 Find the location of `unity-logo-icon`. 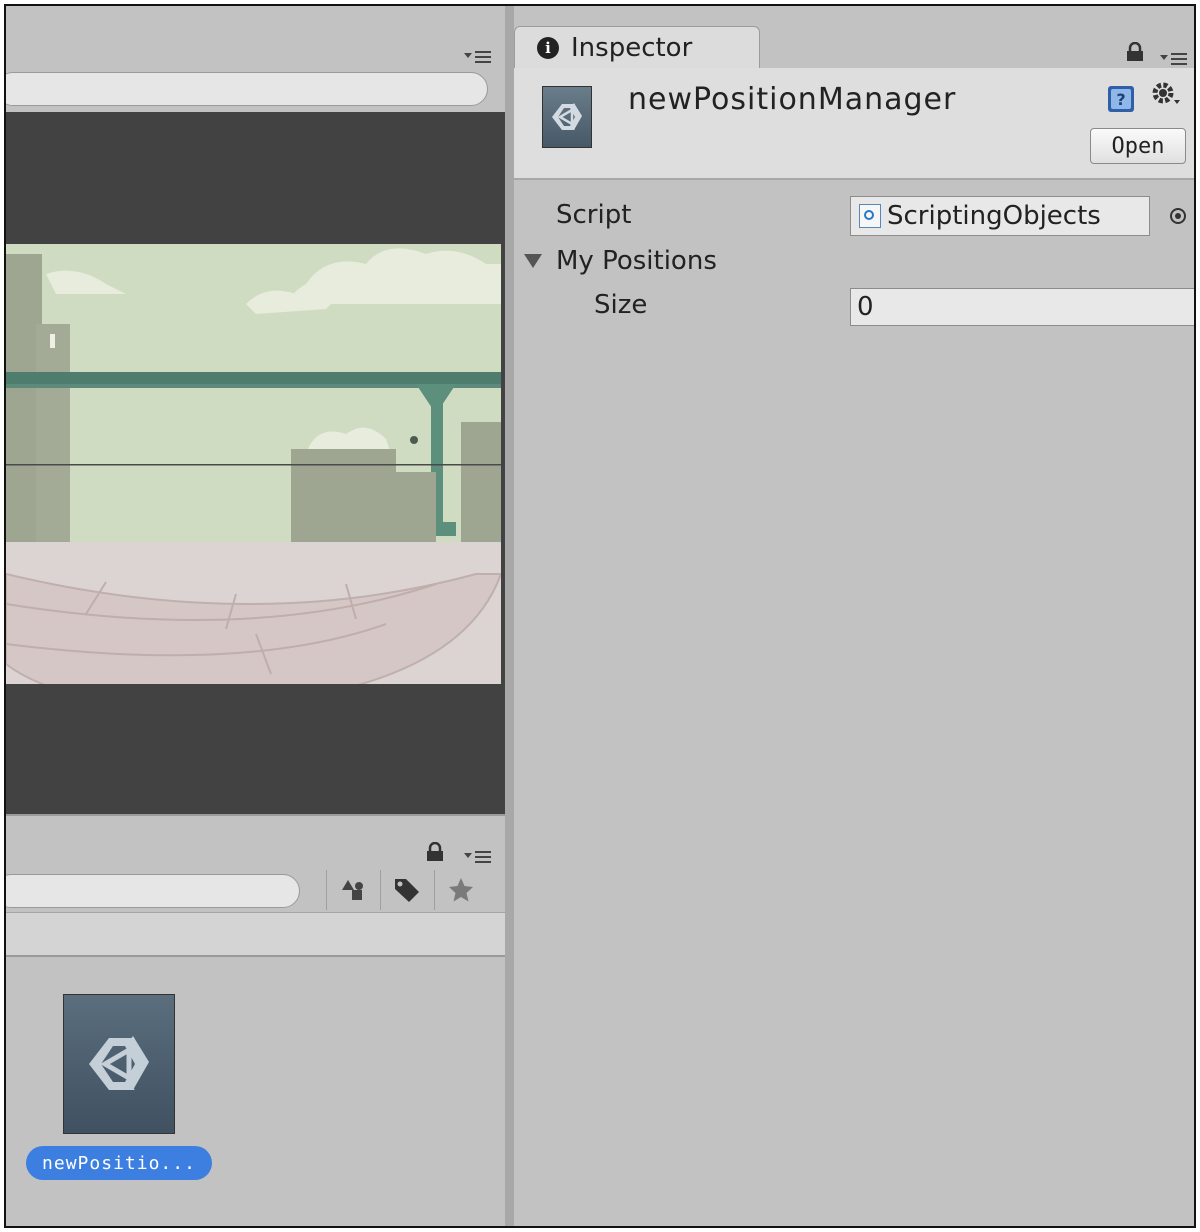

unity-logo-icon is located at coordinates (119, 1063).